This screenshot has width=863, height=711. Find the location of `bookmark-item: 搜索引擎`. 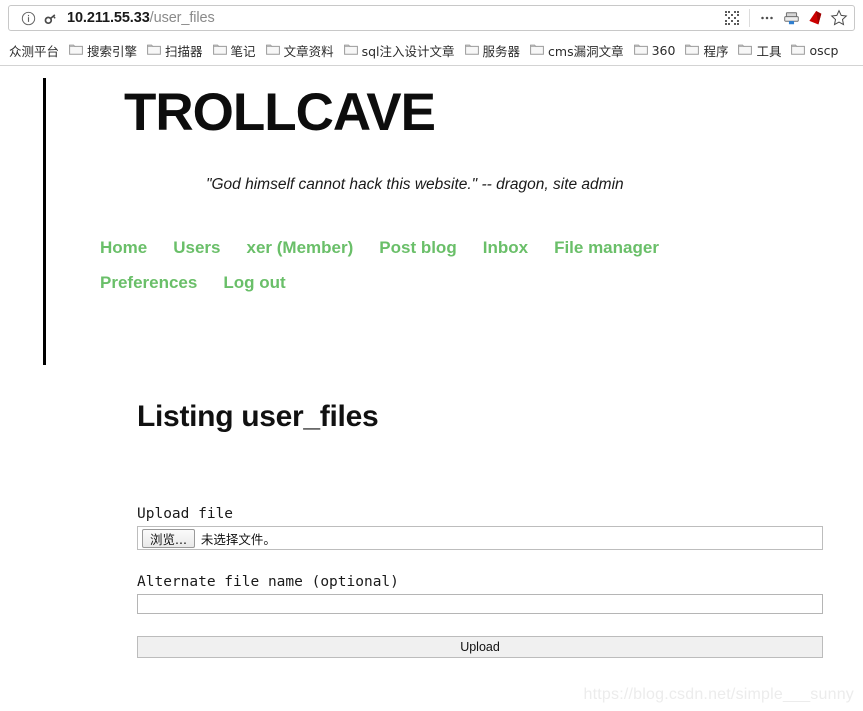

bookmark-item: 搜索引擎 is located at coordinates (103, 50).